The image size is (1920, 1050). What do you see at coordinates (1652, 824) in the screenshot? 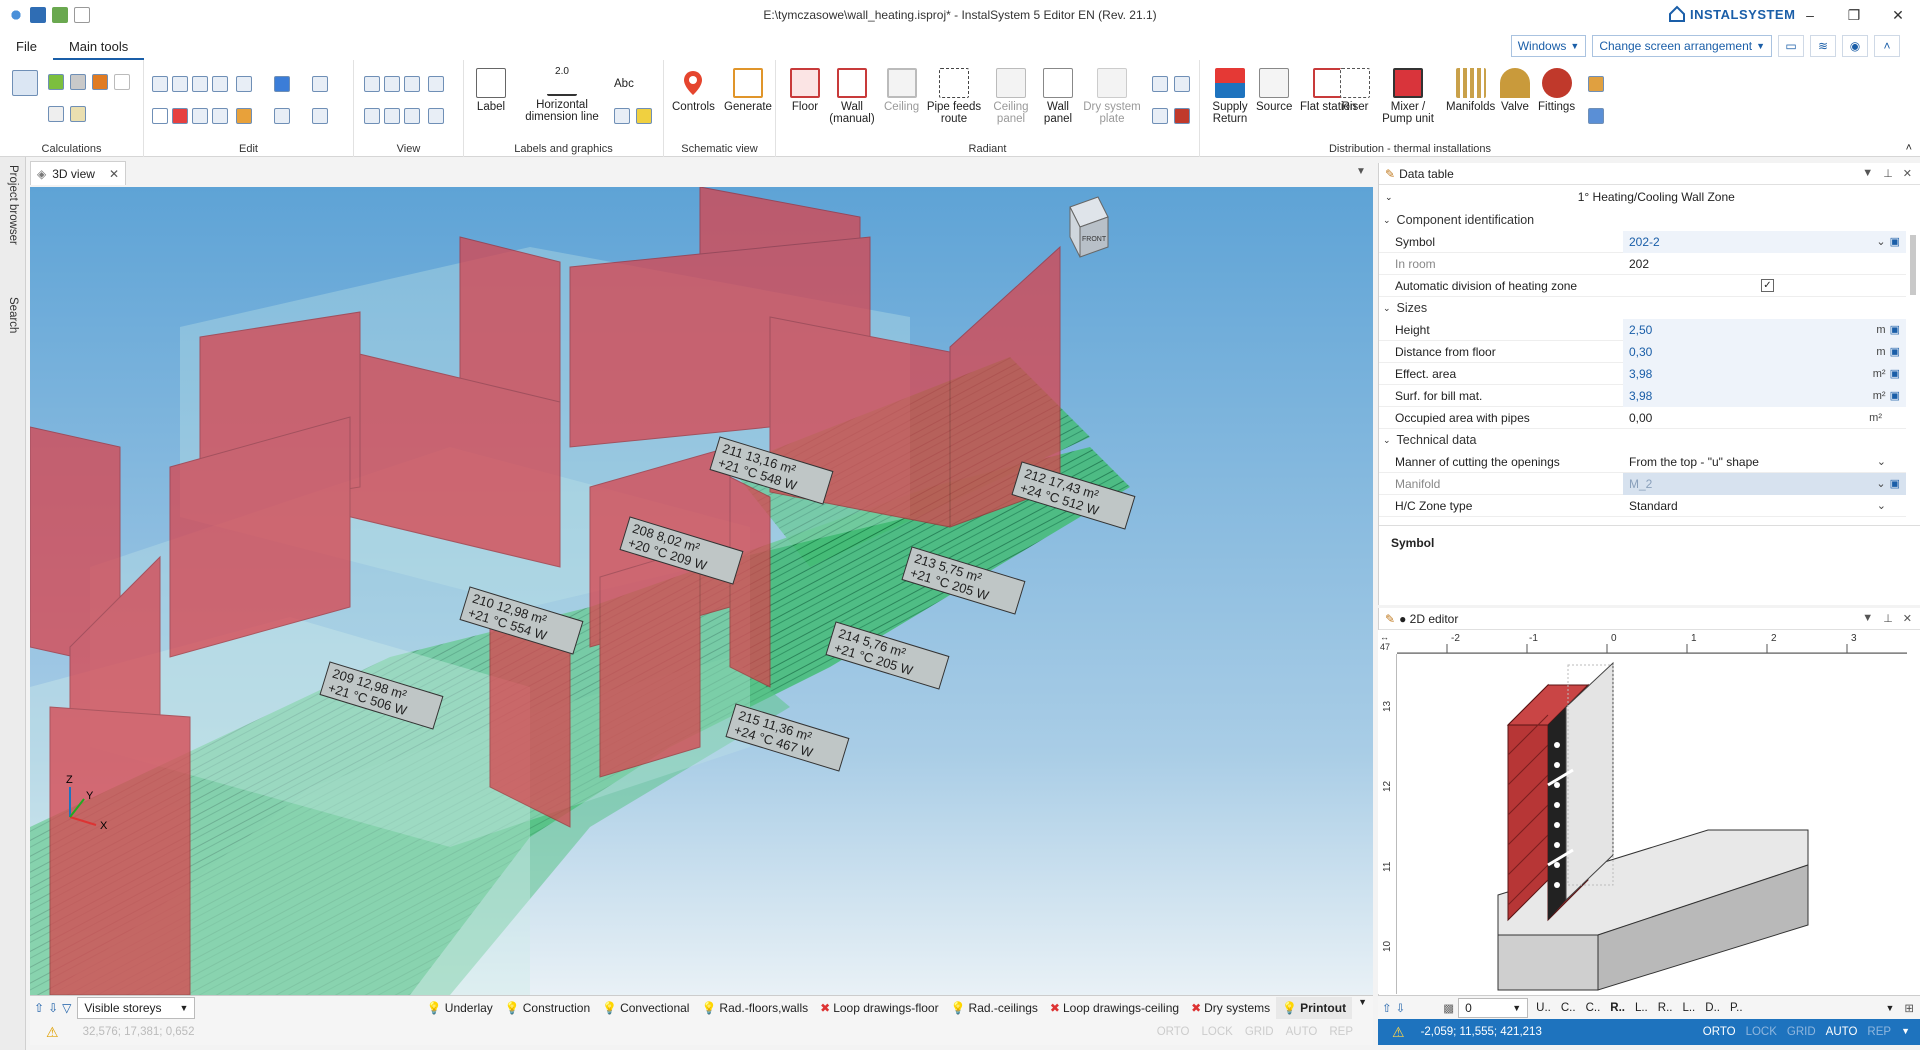
I see `editor-2d-canvas` at bounding box center [1652, 824].